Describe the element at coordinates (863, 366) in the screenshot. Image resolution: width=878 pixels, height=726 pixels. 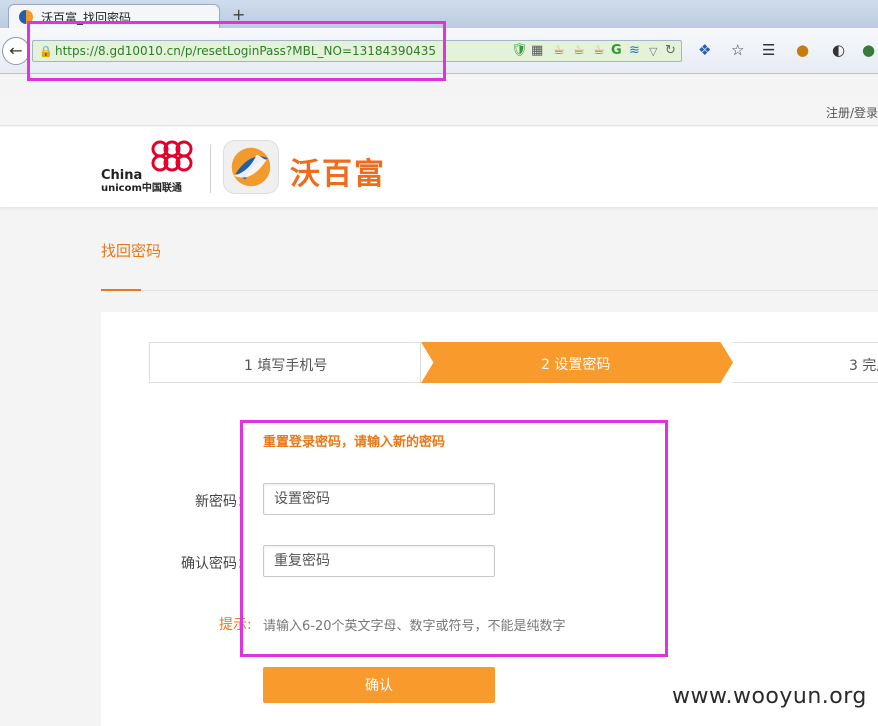
I see `step-3-label: 3 完成` at that location.